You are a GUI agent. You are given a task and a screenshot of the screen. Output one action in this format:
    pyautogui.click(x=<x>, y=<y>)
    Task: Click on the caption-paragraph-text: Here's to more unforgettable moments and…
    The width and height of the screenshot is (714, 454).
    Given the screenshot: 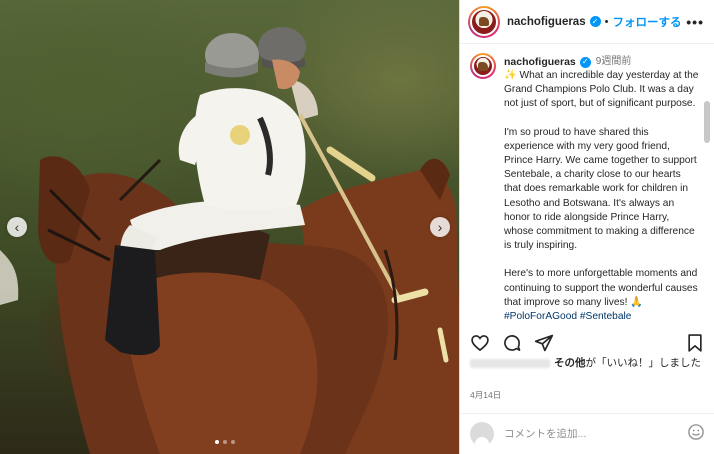 What is the action you would take?
    pyautogui.click(x=601, y=288)
    